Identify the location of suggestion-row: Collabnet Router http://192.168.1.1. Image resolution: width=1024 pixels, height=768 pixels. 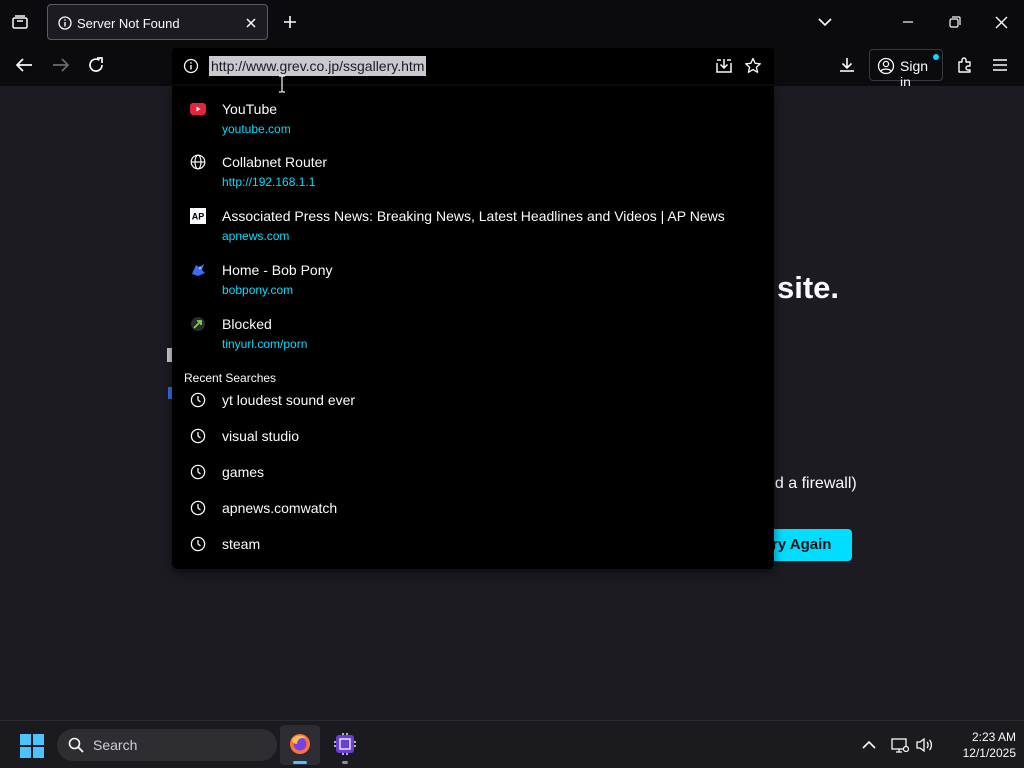
(473, 165).